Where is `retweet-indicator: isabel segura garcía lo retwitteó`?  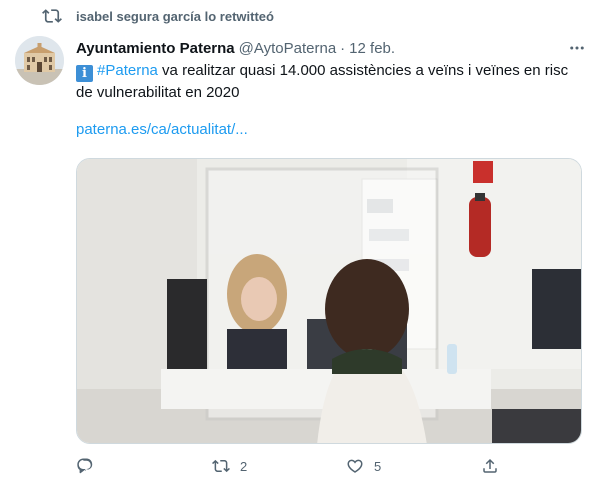 retweet-indicator: isabel segura garcía lo retwitteó is located at coordinates (158, 16).